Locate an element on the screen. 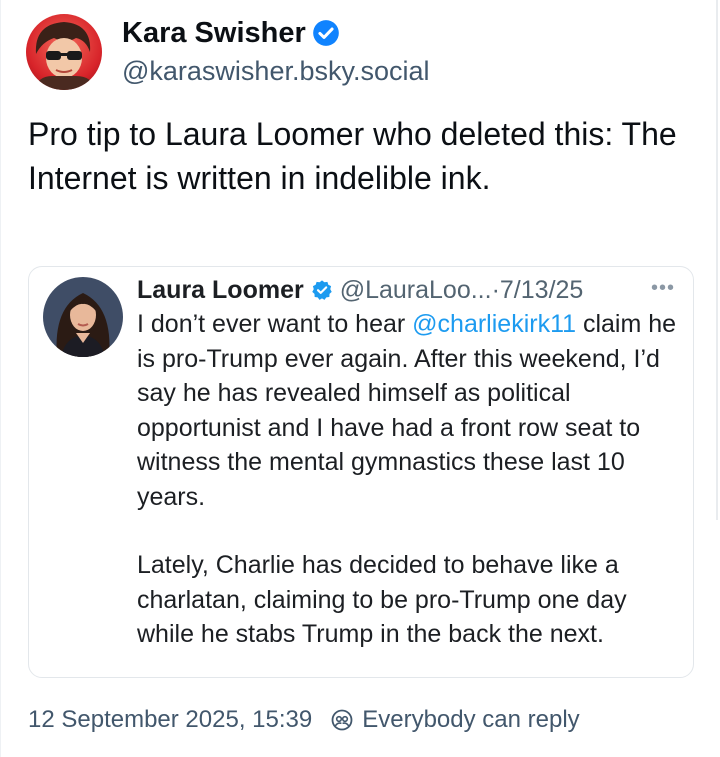  more-horizontal-icon: ••• is located at coordinates (663, 288).